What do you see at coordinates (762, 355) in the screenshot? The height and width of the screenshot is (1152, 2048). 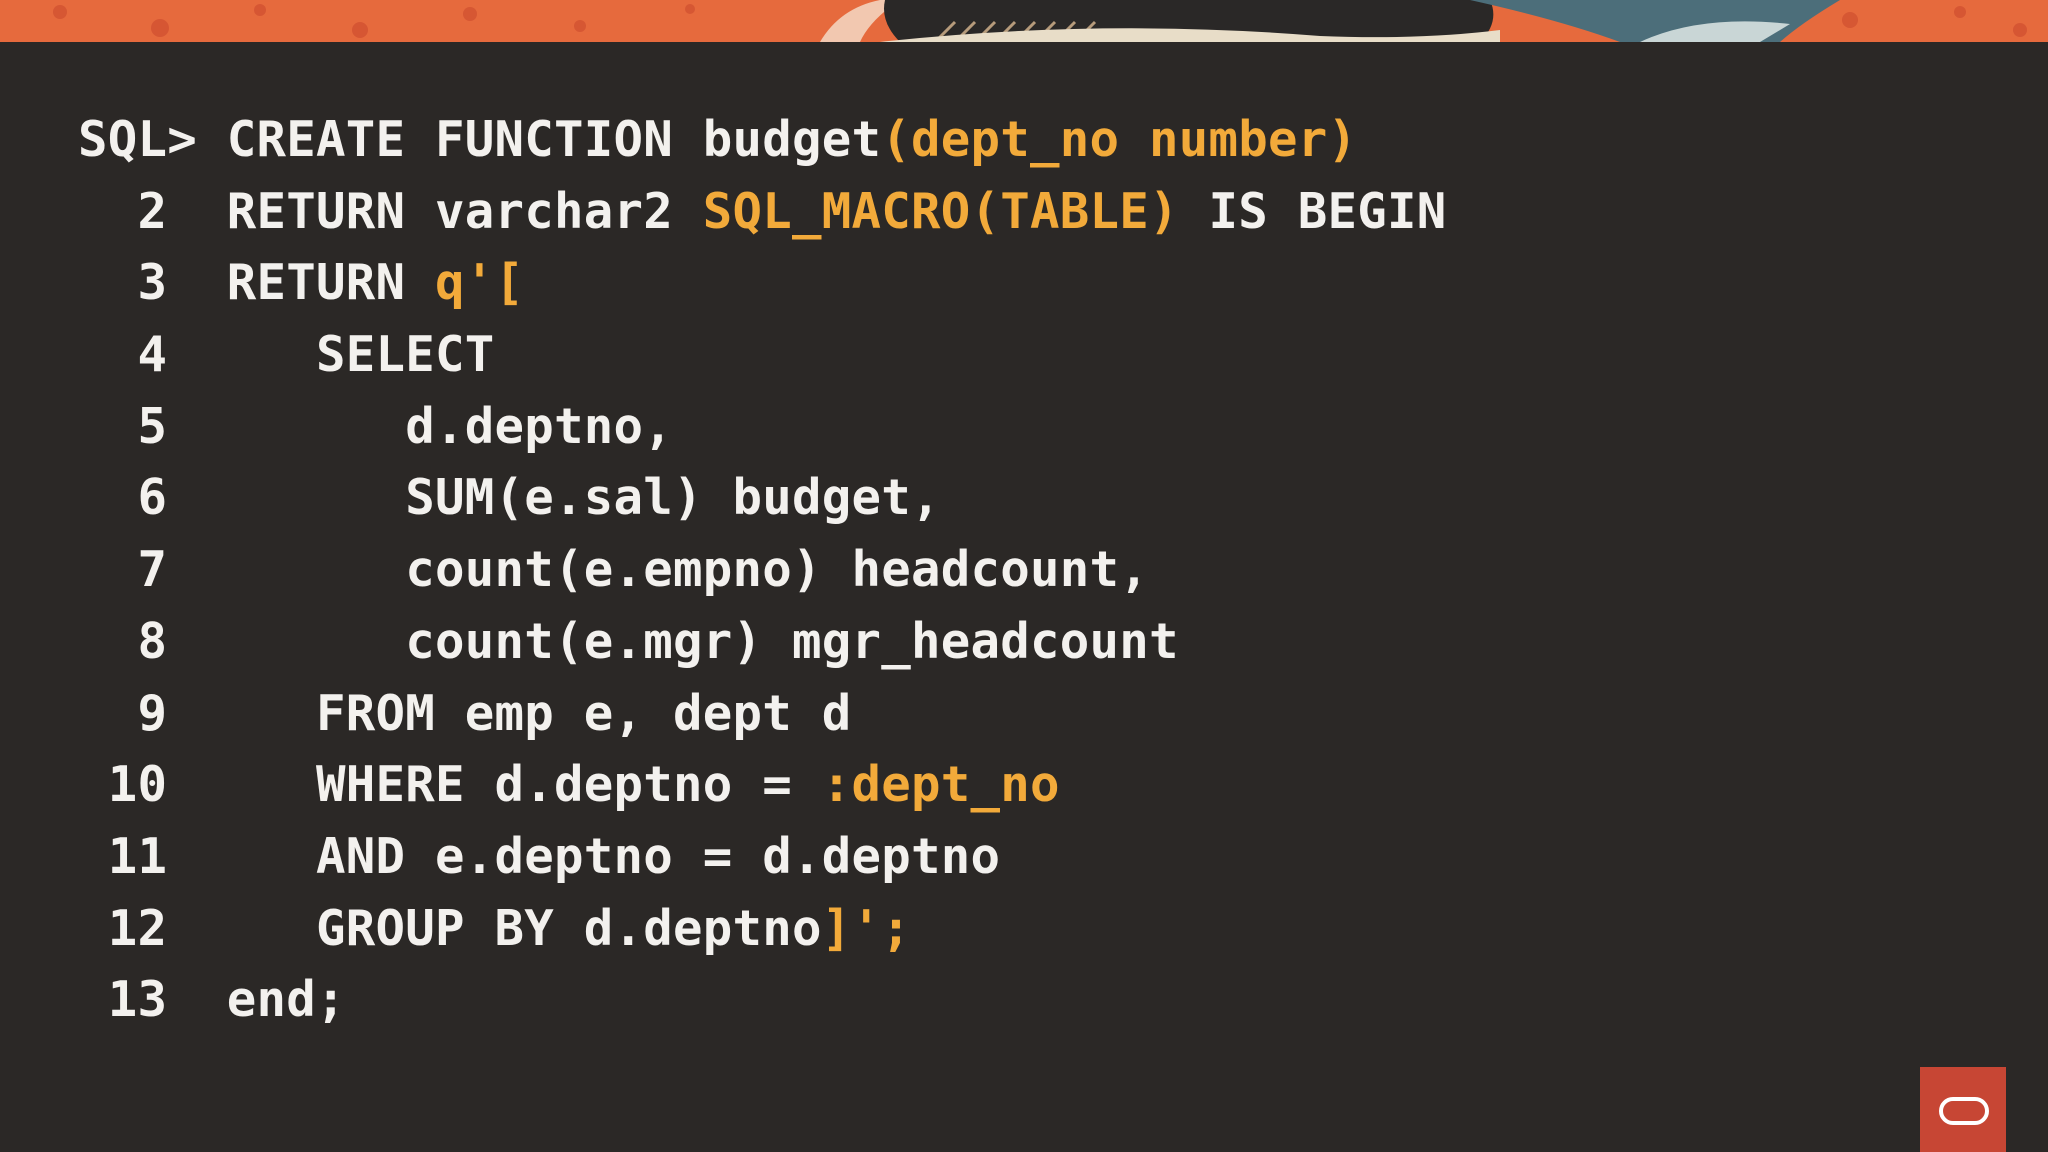 I see `code-line-4: 4 SELECT` at bounding box center [762, 355].